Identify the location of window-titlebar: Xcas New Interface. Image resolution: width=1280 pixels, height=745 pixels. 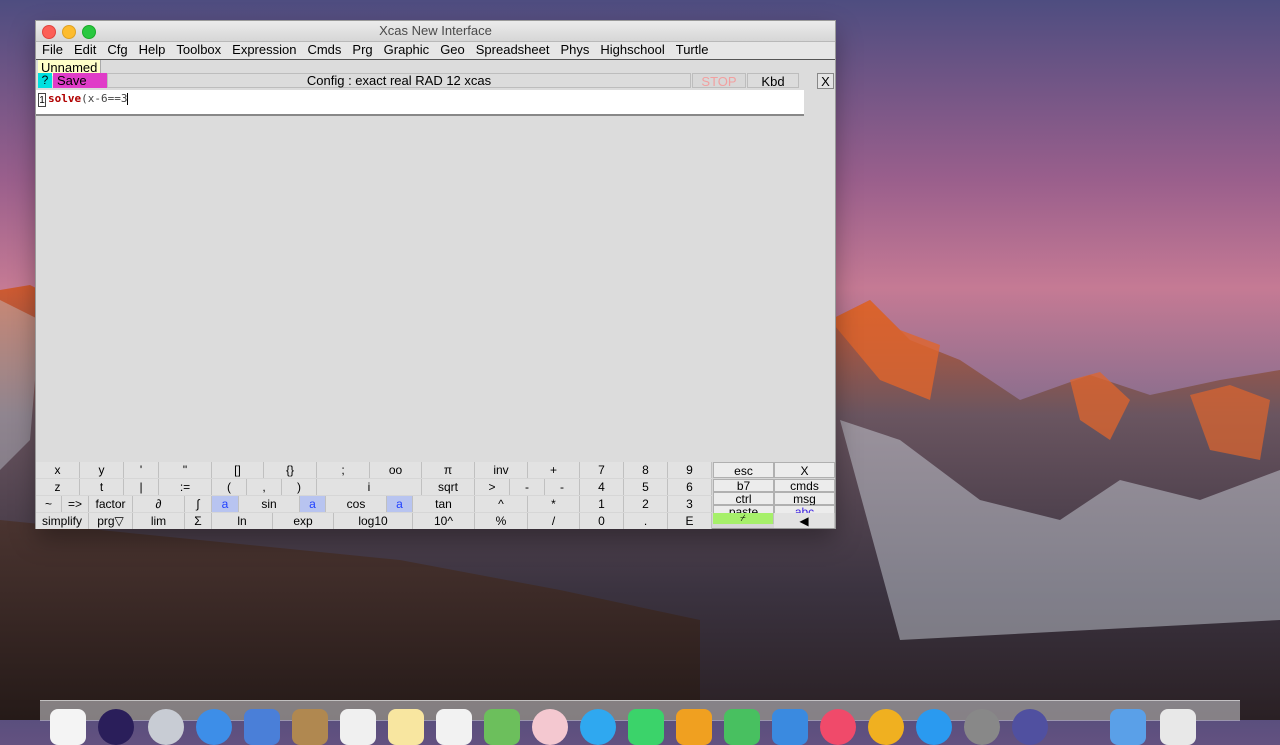
(435, 31).